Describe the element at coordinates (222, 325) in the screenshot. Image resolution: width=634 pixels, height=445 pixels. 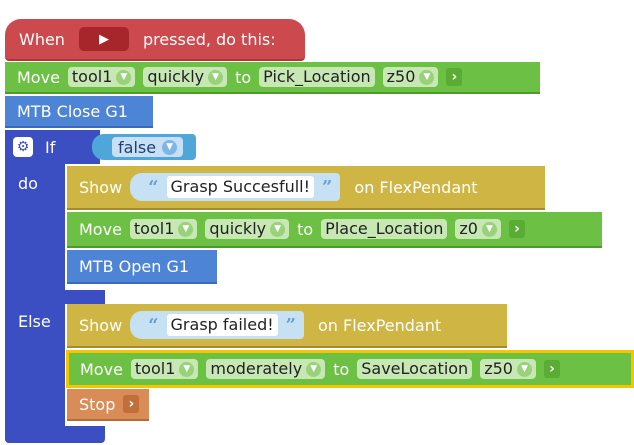
I see `message-text: Grasp failed!` at that location.